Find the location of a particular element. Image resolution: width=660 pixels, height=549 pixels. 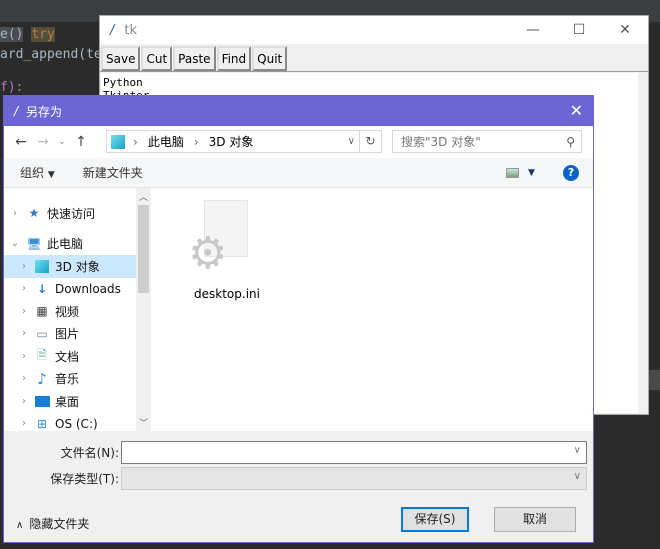

code-line: e() try is located at coordinates (27, 34).